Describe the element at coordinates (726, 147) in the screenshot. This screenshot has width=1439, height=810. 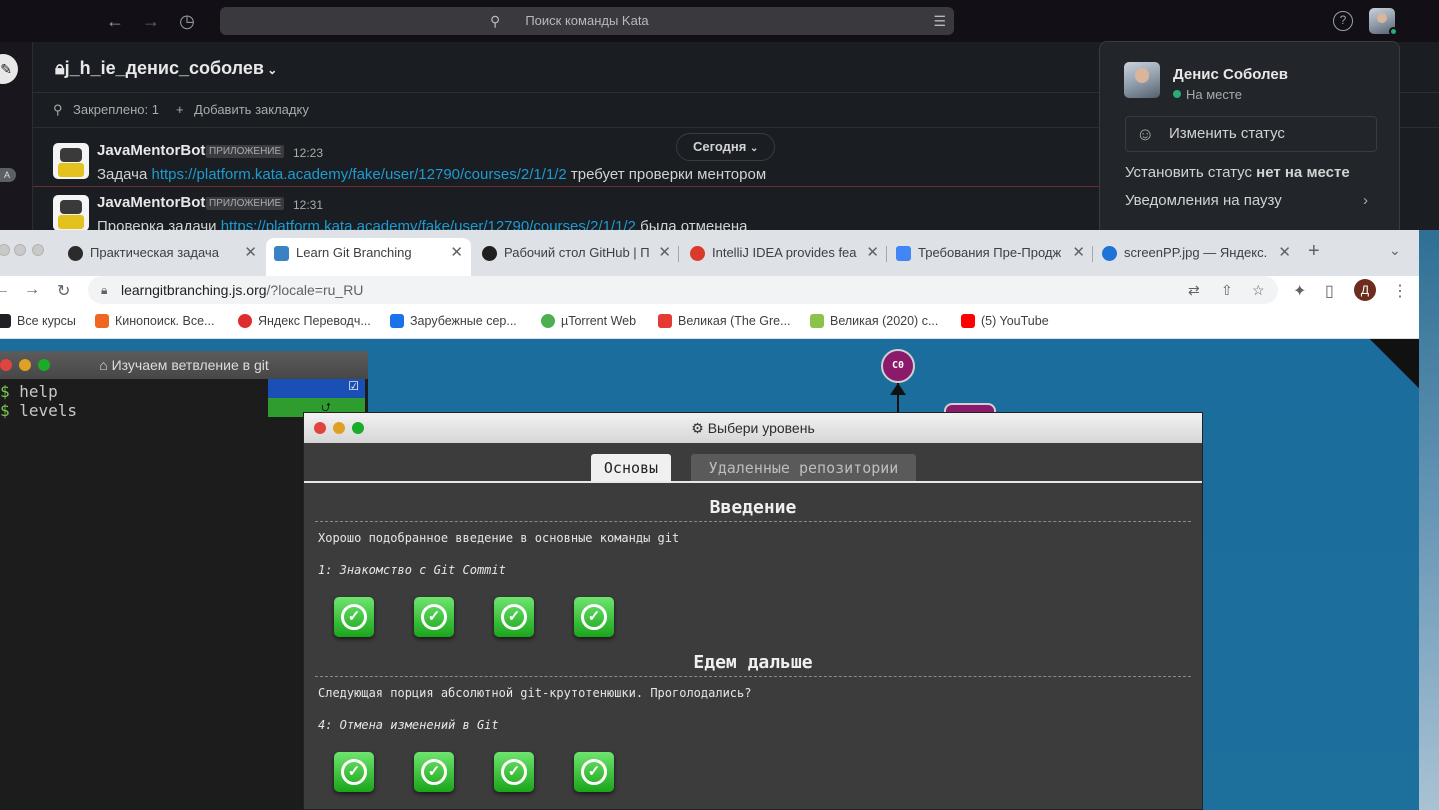
I see `date-divider-button: Сегодня ⌄` at that location.